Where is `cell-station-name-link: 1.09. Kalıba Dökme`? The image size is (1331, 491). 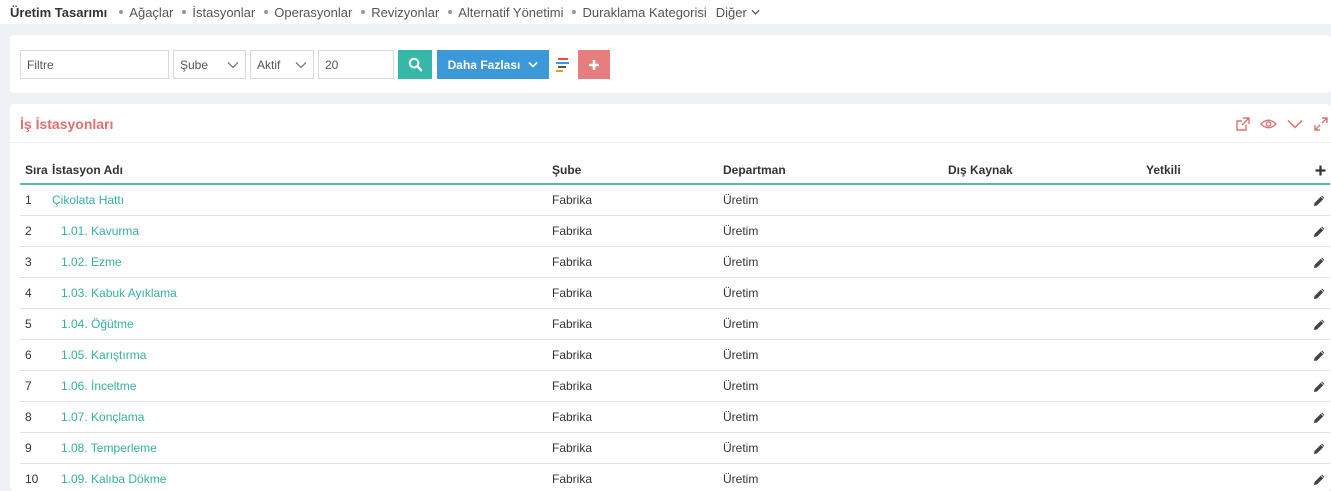 cell-station-name-link: 1.09. Kalıba Dökme is located at coordinates (302, 477).